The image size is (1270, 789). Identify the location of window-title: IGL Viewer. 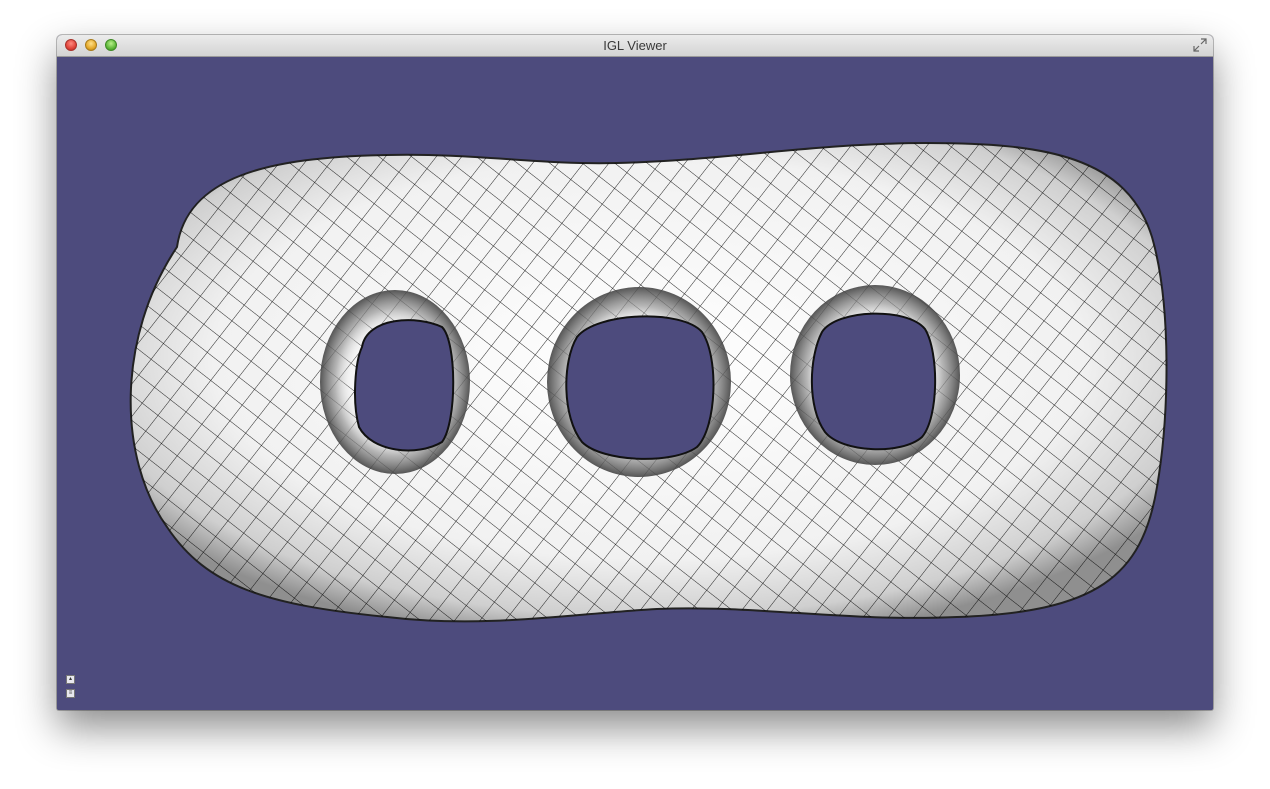
(635, 45).